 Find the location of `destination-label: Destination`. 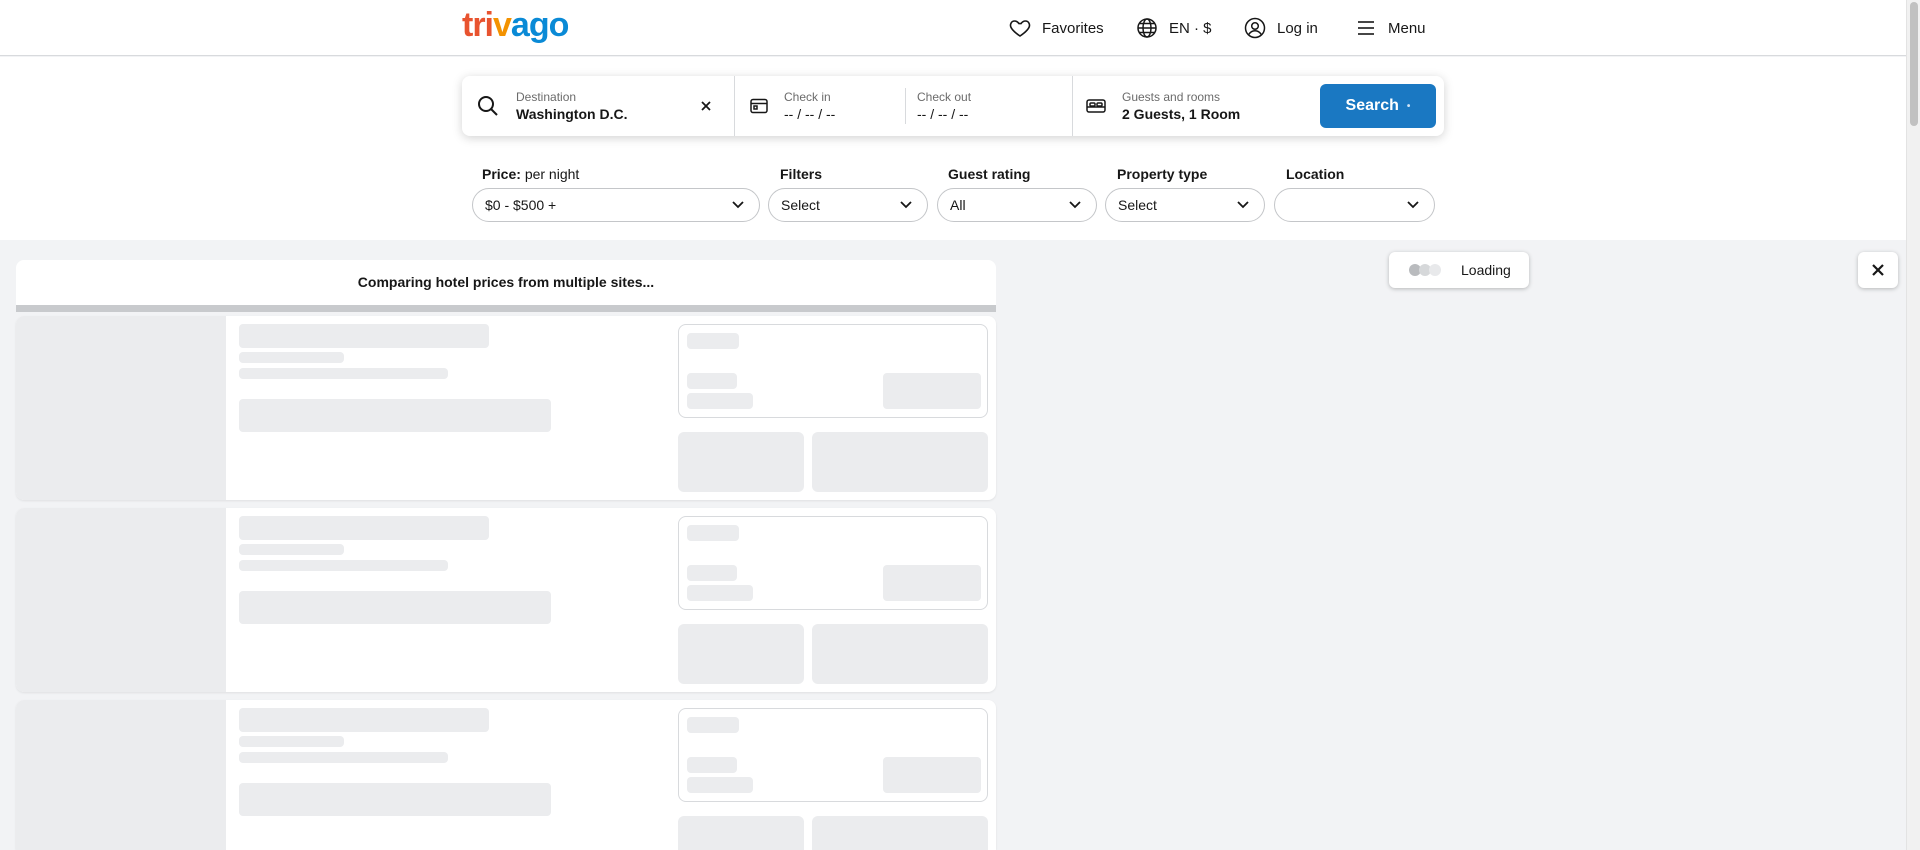

destination-label: Destination is located at coordinates (546, 97).